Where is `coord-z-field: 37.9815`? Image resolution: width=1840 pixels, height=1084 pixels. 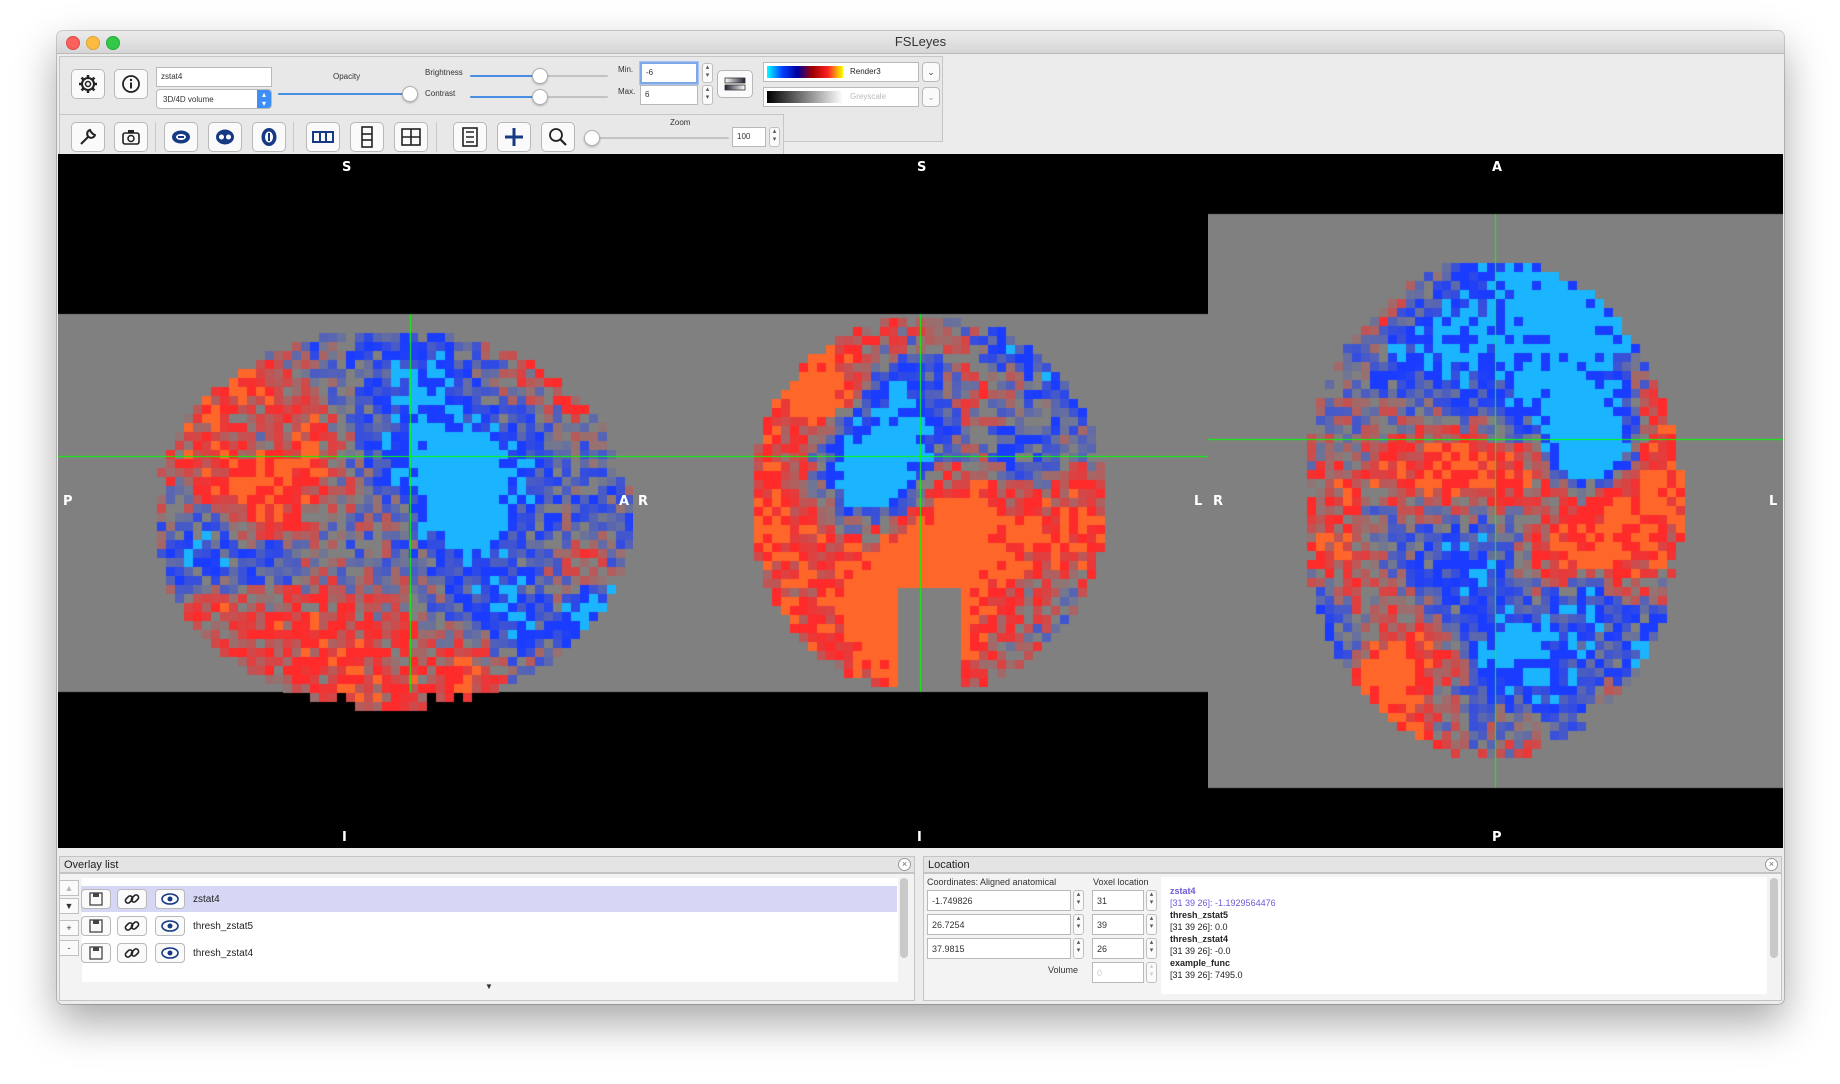 coord-z-field: 37.9815 is located at coordinates (999, 948).